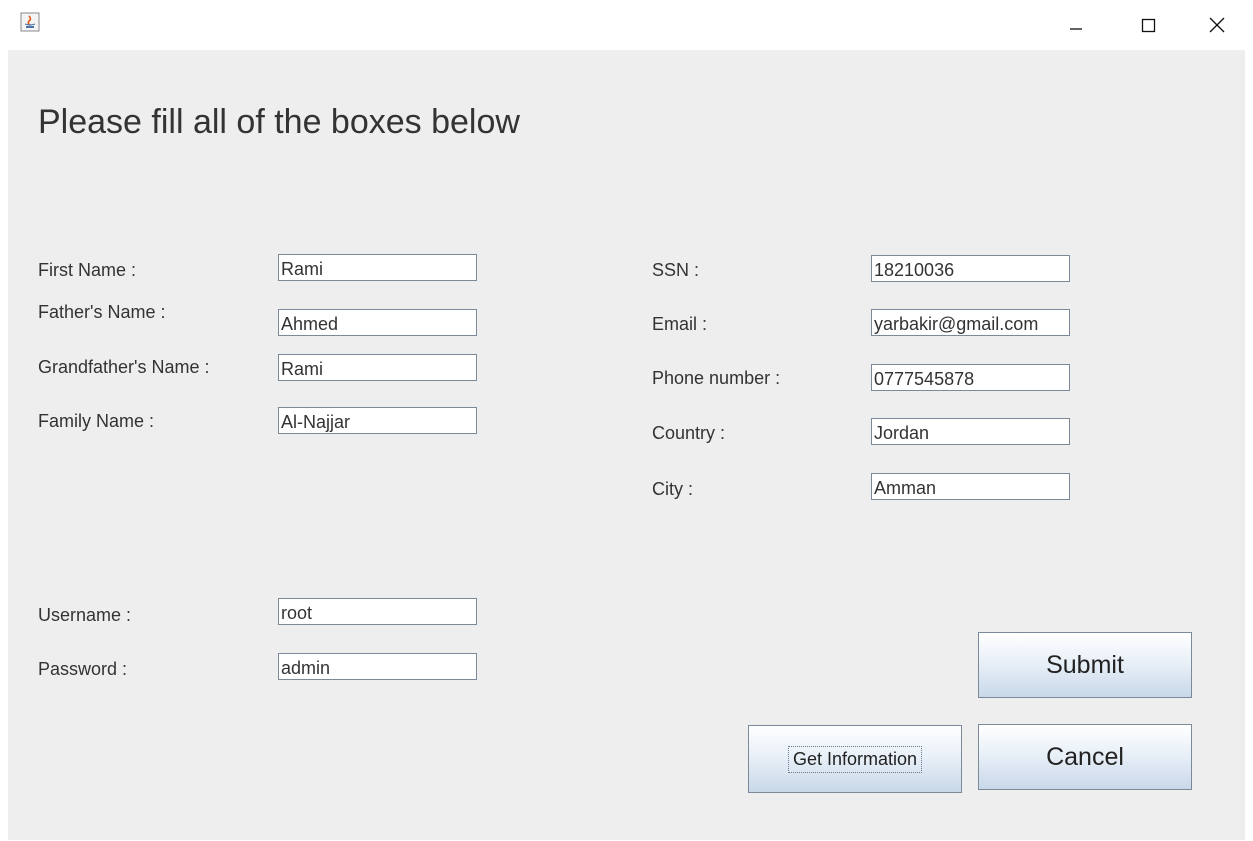  Describe the element at coordinates (970, 486) in the screenshot. I see `city-field: Amman` at that location.